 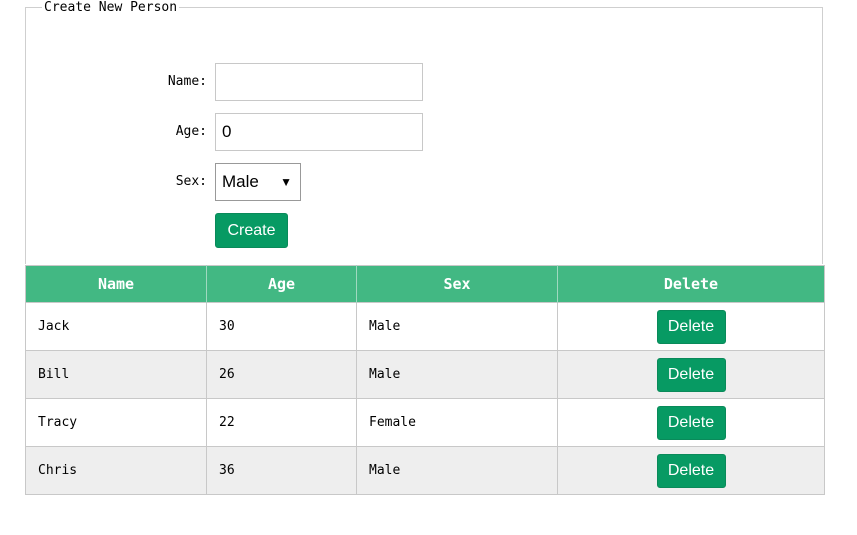 What do you see at coordinates (111, 7) in the screenshot?
I see `form-legend: Create New Person` at bounding box center [111, 7].